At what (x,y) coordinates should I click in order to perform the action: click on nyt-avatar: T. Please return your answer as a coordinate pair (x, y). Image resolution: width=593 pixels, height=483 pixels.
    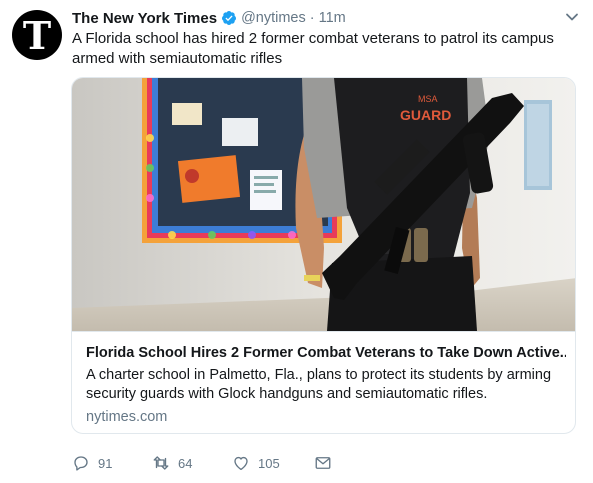
    Looking at the image, I should click on (37, 35).